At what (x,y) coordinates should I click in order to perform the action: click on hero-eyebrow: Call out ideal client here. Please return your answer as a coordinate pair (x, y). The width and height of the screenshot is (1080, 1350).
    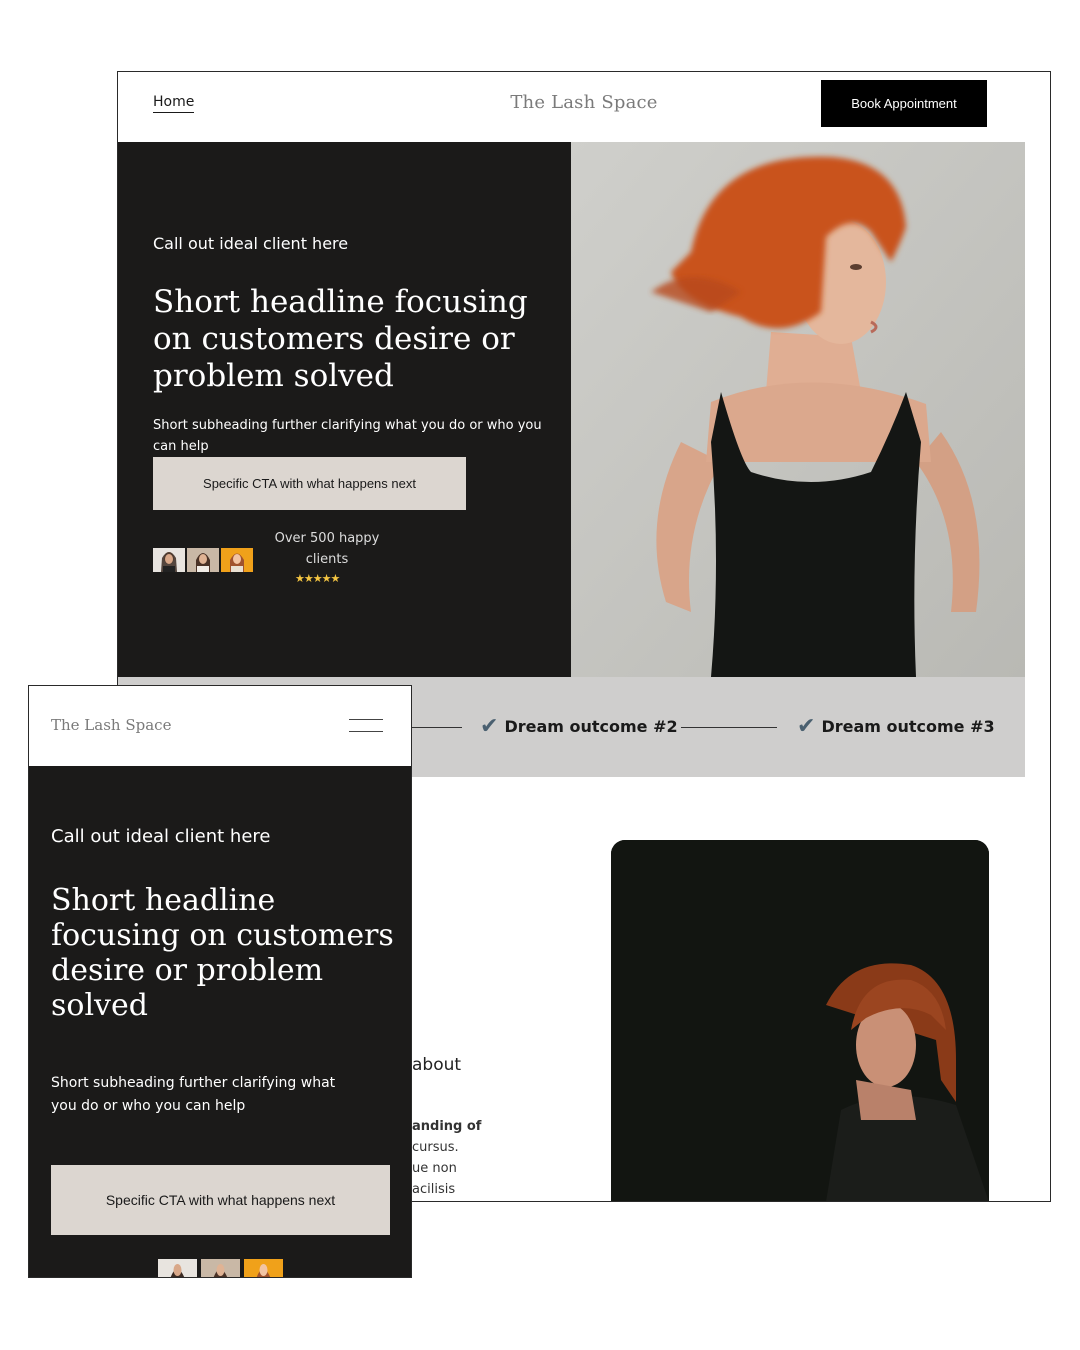
    Looking at the image, I should click on (251, 243).